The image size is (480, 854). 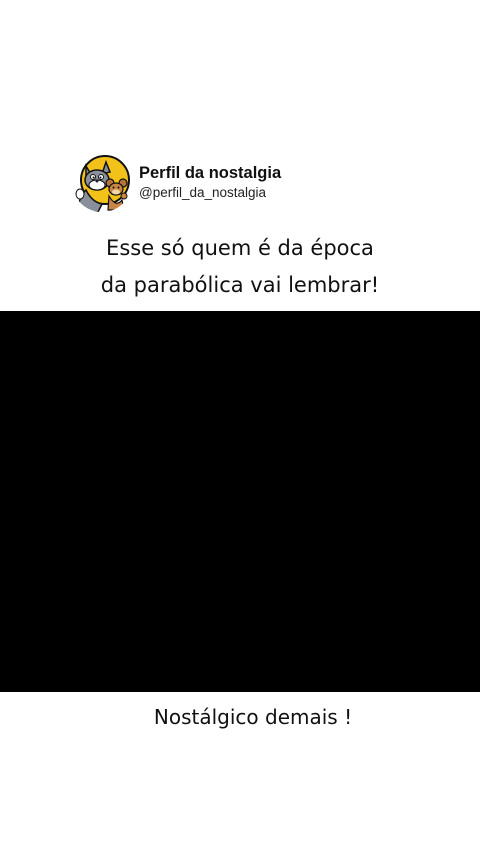 What do you see at coordinates (253, 717) in the screenshot?
I see `bottom-caption: Nostálgico demais !` at bounding box center [253, 717].